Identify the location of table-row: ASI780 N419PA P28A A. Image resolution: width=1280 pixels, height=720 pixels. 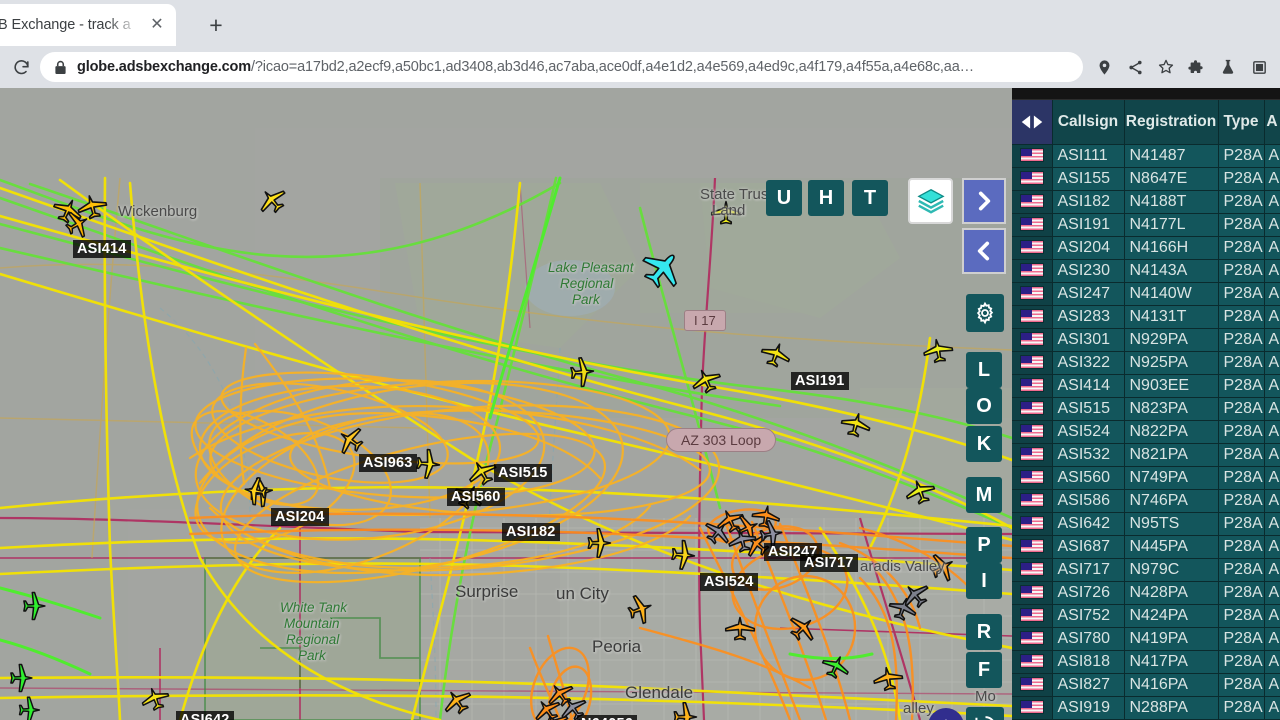
(1146, 639).